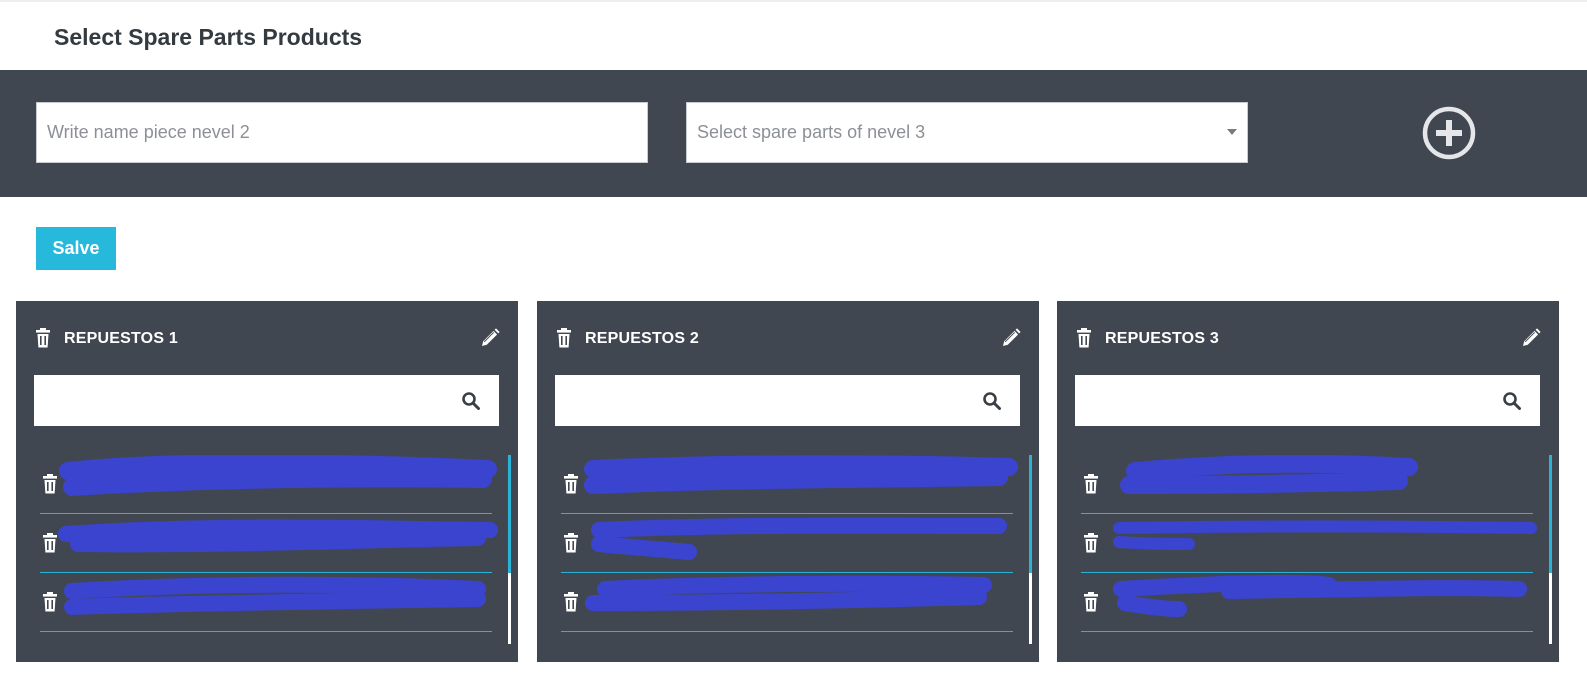 The image size is (1587, 692). I want to click on plus-circle-icon, so click(1449, 133).